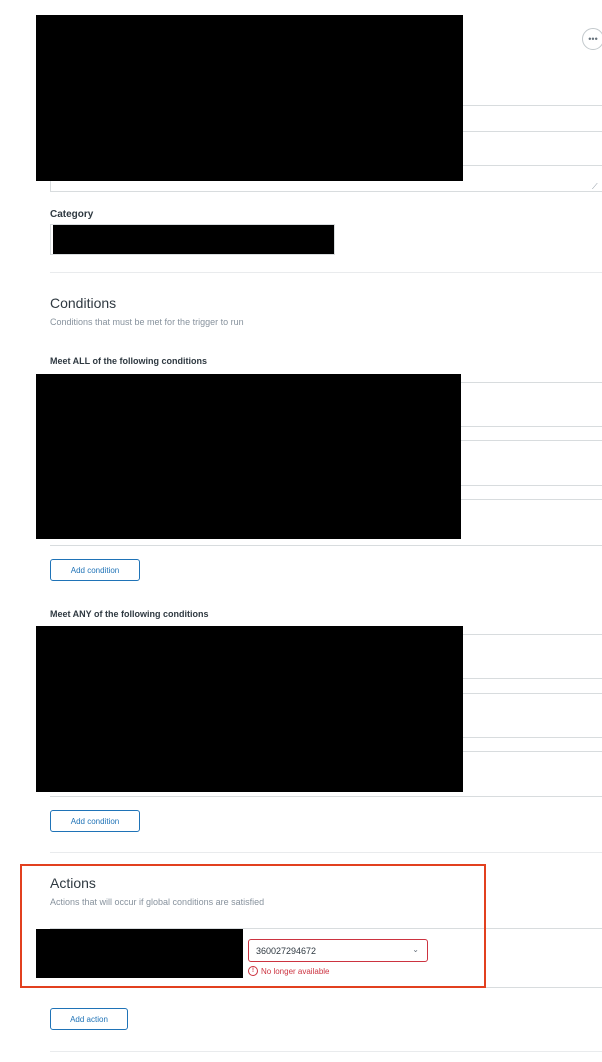  What do you see at coordinates (193, 239) in the screenshot?
I see `redacted-category-value` at bounding box center [193, 239].